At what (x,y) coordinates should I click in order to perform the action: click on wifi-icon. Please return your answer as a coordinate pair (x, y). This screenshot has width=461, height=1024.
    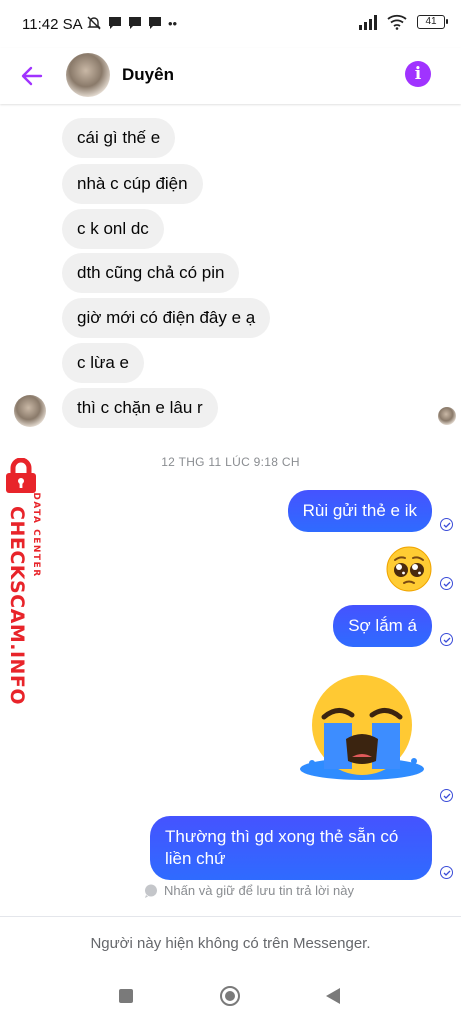
    Looking at the image, I should click on (397, 22).